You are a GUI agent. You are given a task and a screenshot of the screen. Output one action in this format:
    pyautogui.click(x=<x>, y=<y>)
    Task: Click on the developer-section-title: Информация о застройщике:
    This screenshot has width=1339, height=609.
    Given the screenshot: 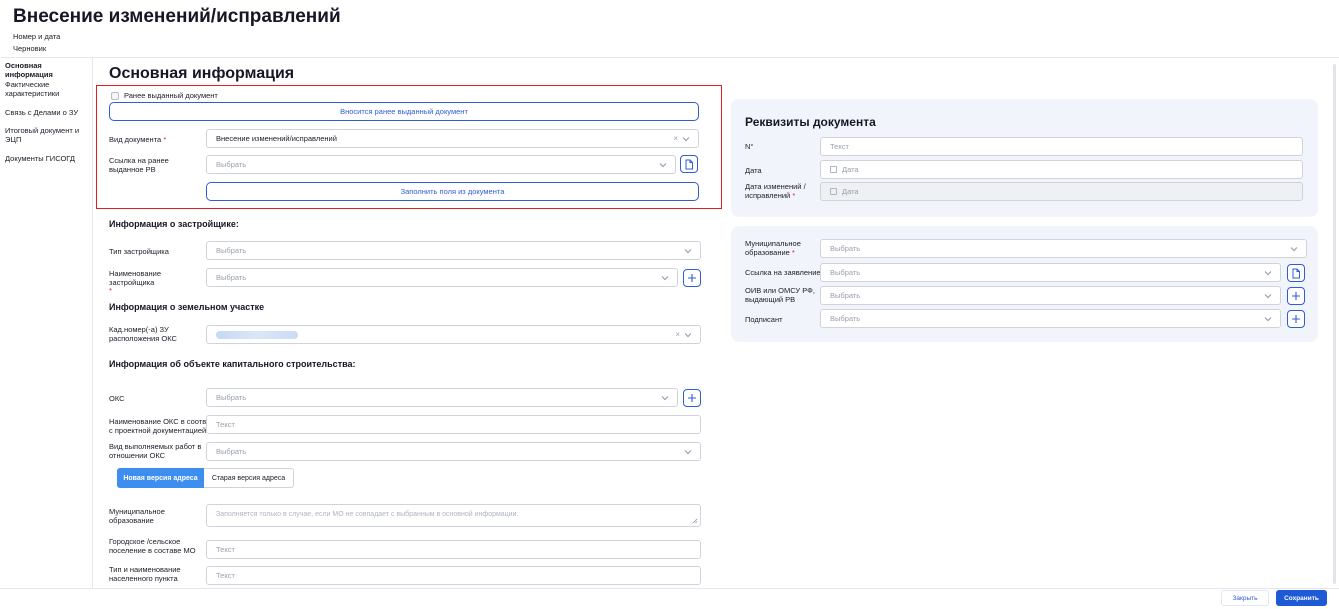 What is the action you would take?
    pyautogui.click(x=174, y=224)
    